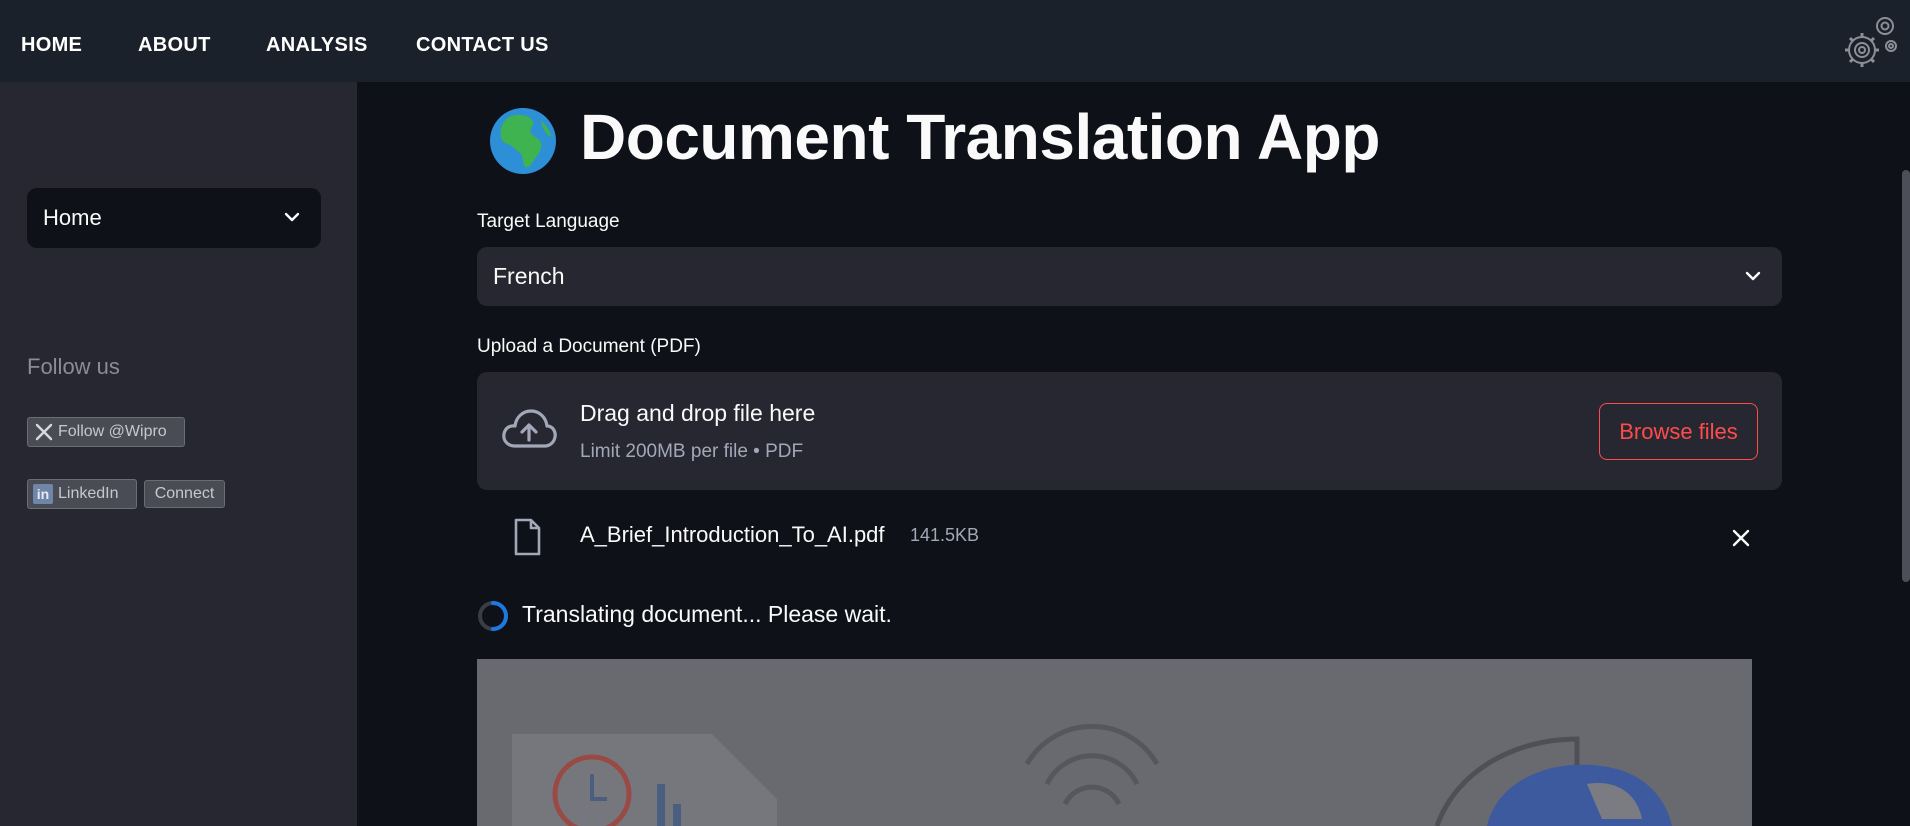 This screenshot has height=826, width=1910. What do you see at coordinates (529, 428) in the screenshot?
I see `cloud-upload-icon` at bounding box center [529, 428].